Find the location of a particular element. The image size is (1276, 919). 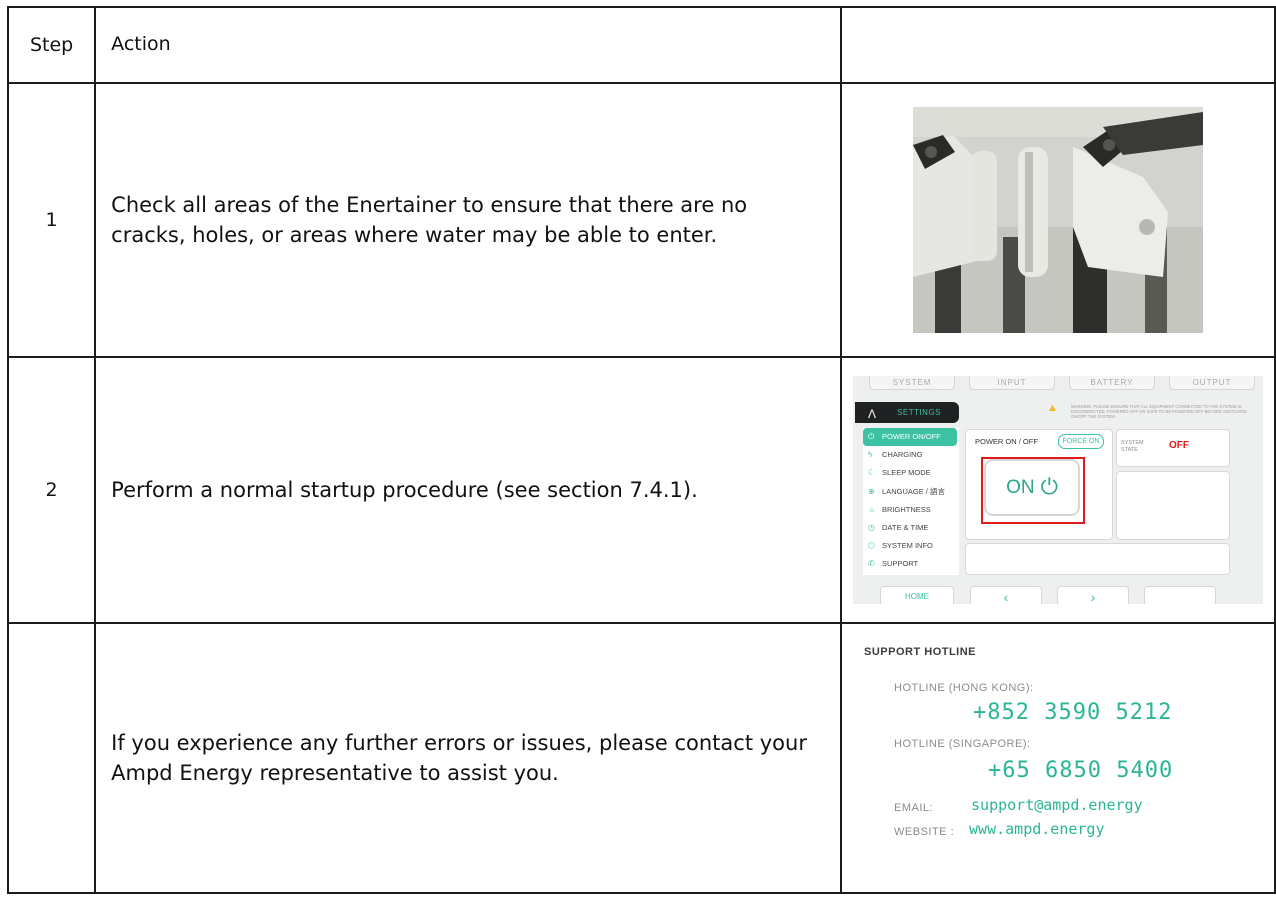

home-button: HOME is located at coordinates (917, 595).